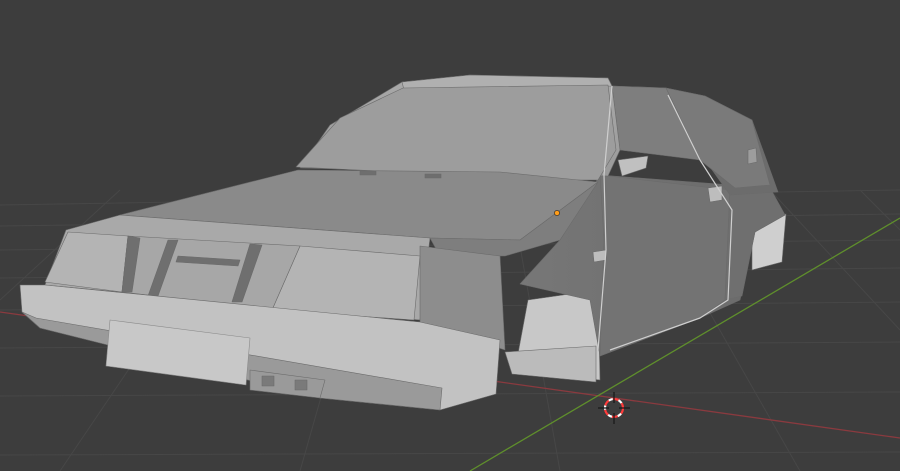  Describe the element at coordinates (456, 132) in the screenshot. I see `windshield` at that location.